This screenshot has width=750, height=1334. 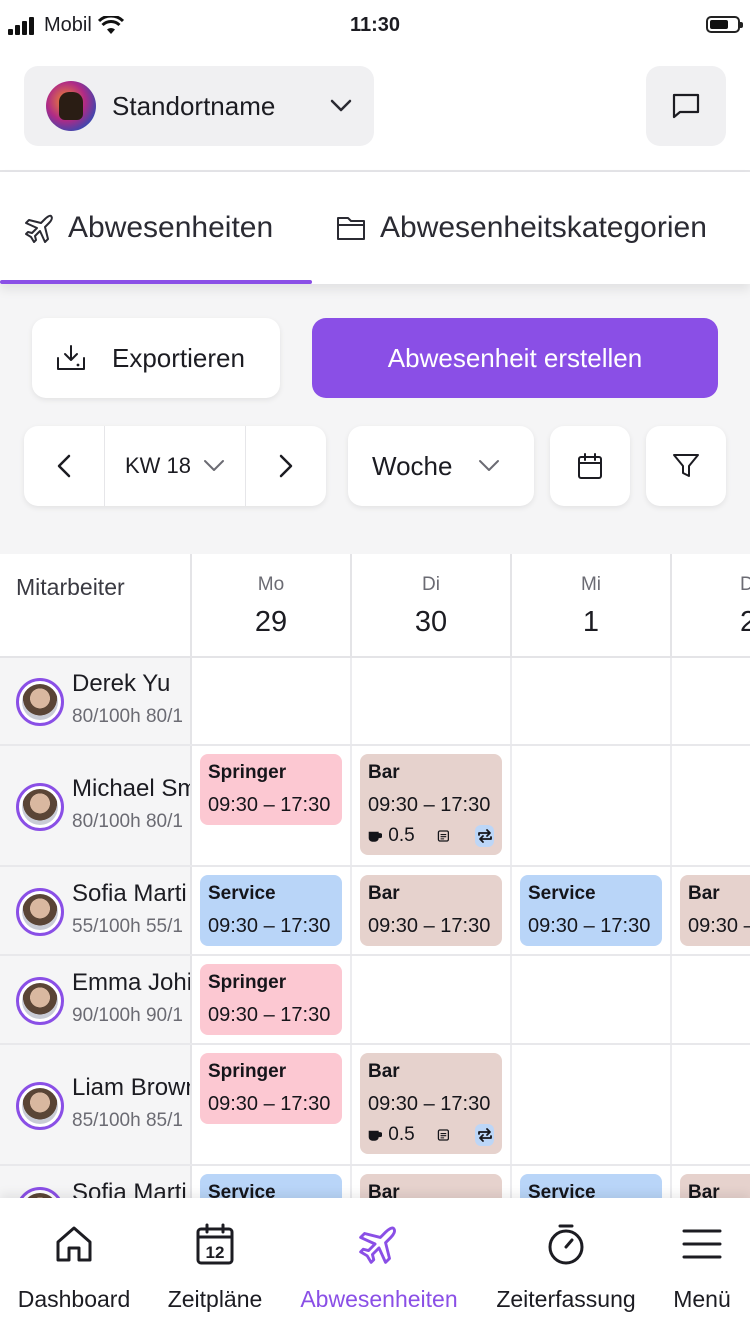 I want to click on chat-icon, so click(x=686, y=106).